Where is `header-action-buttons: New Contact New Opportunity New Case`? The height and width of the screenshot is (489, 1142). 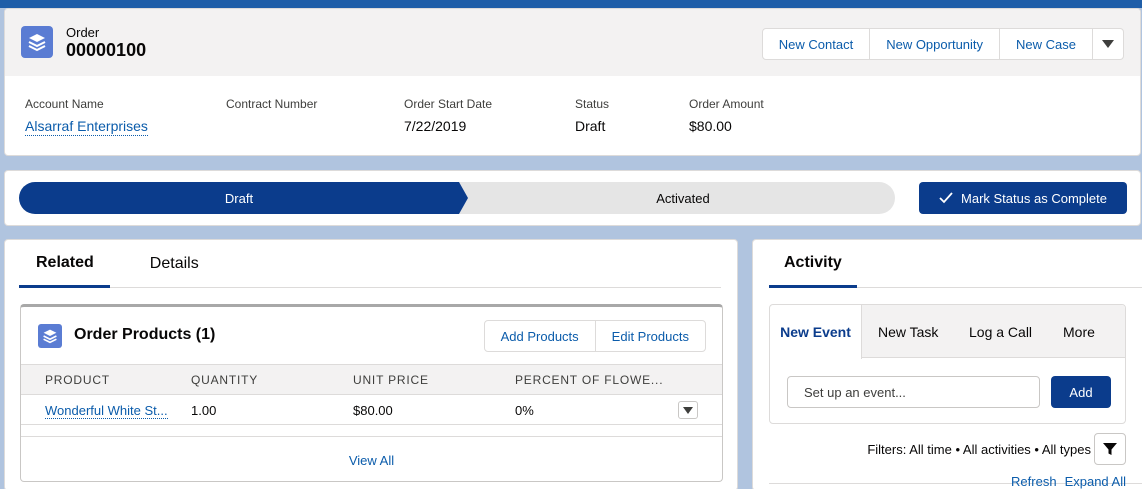
header-action-buttons: New Contact New Opportunity New Case is located at coordinates (942, 44).